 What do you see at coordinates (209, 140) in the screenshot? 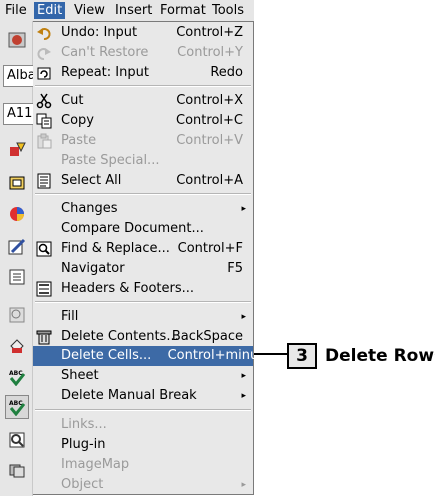
I see `menu-item-shortcut: Control+V` at bounding box center [209, 140].